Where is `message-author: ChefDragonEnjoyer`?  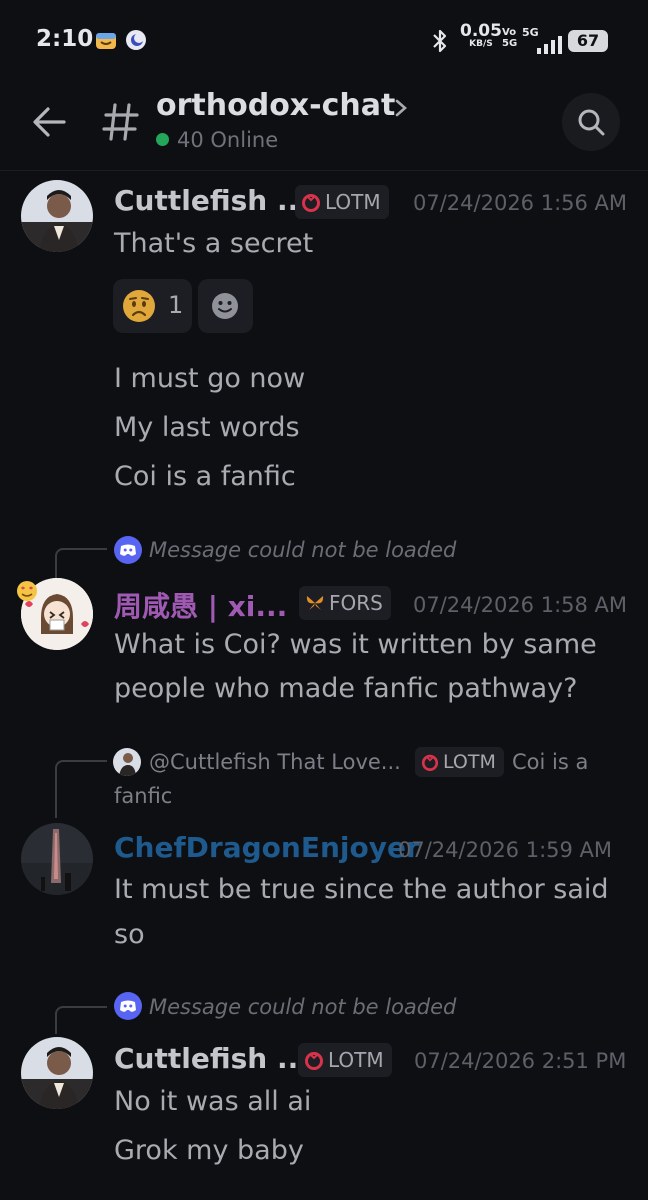 message-author: ChefDragonEnjoyer is located at coordinates (267, 847).